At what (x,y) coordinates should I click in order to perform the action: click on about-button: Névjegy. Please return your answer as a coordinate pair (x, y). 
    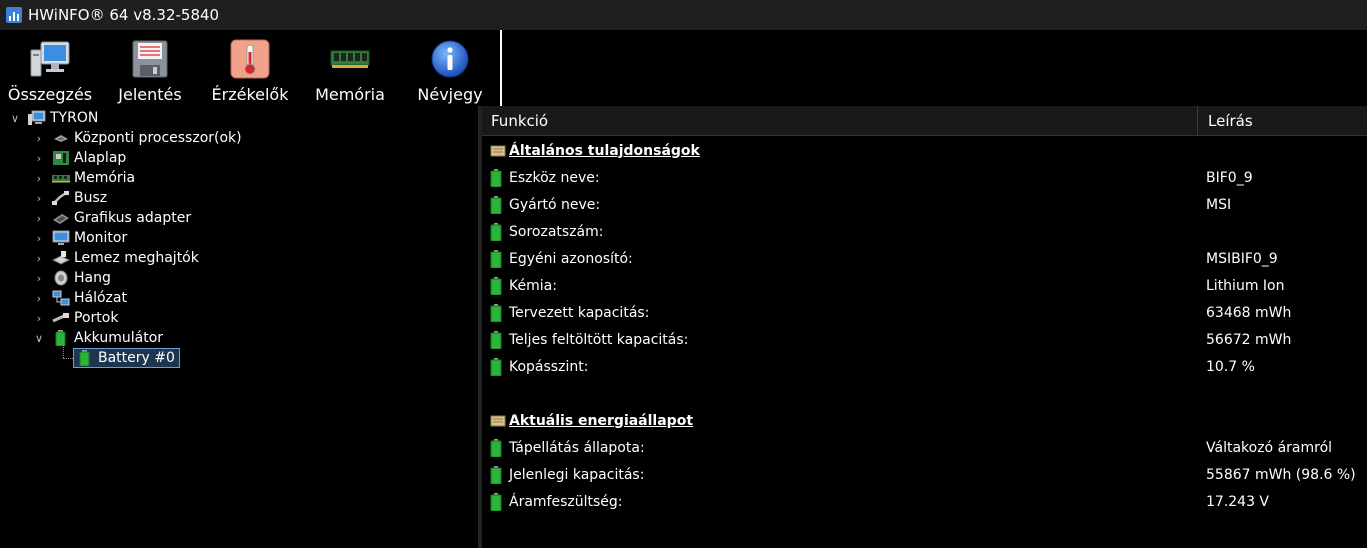
    Looking at the image, I should click on (450, 68).